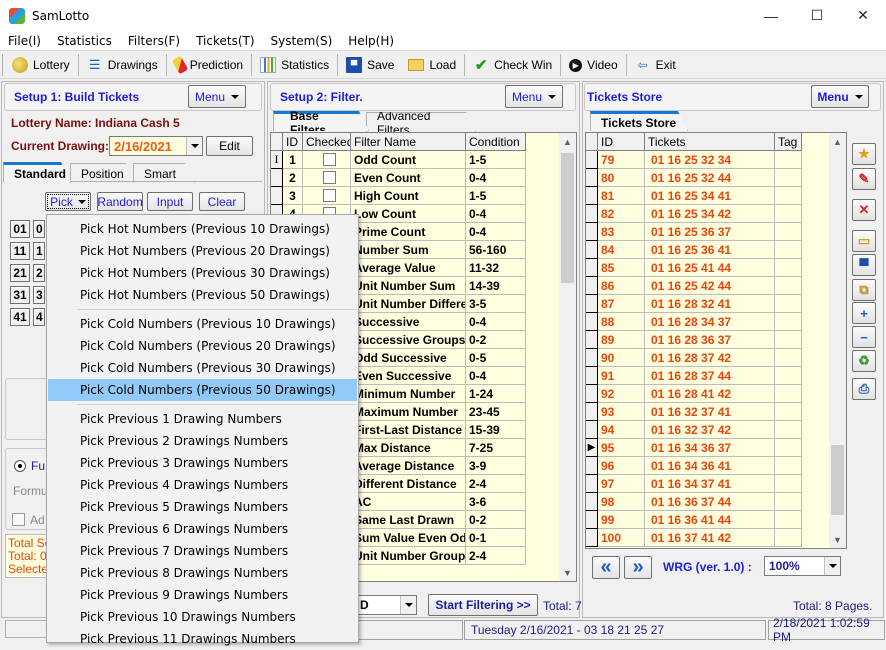  Describe the element at coordinates (68, 201) in the screenshot. I see `pick-button: Pick` at that location.